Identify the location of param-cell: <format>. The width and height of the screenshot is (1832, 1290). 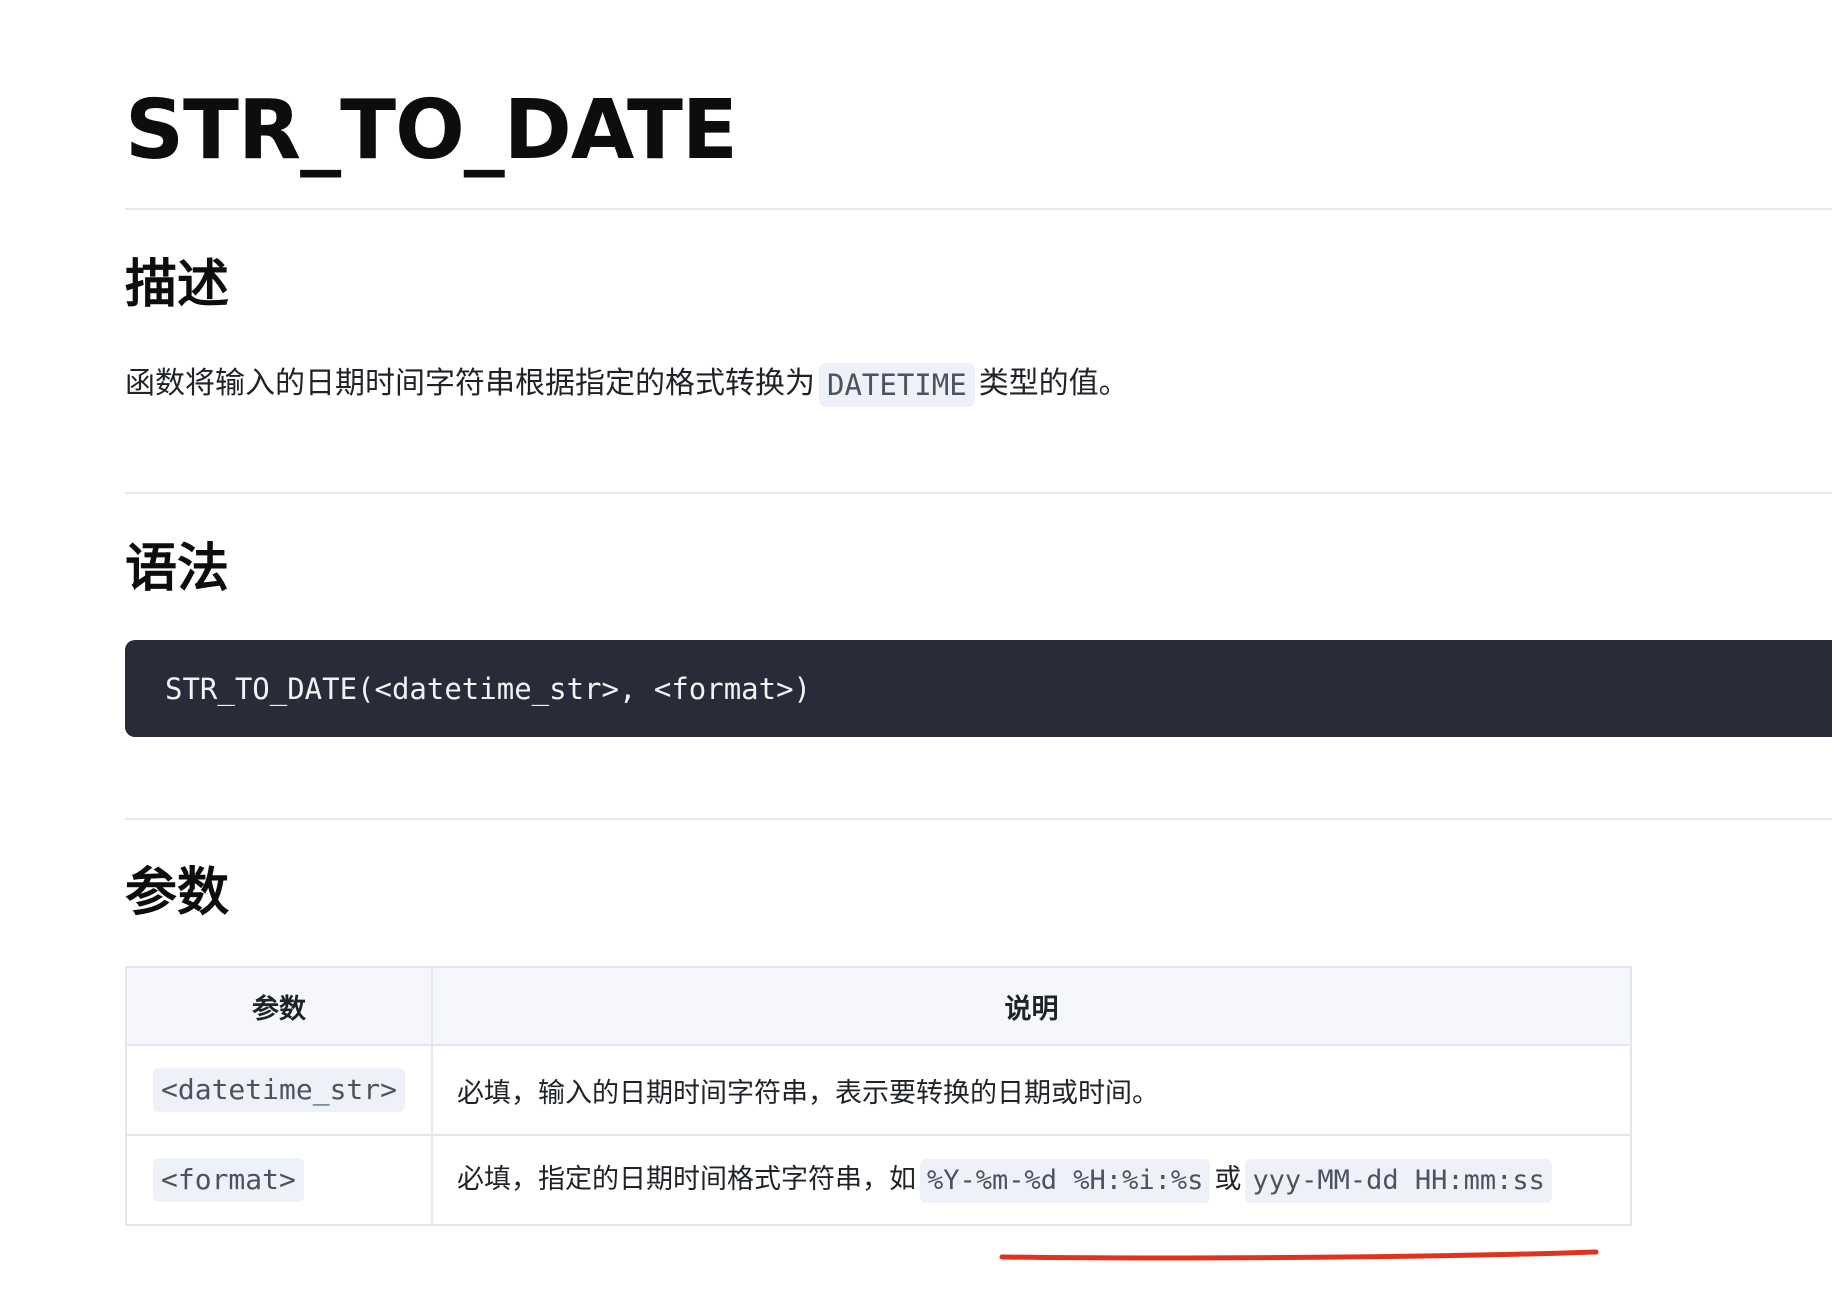
(279, 1180).